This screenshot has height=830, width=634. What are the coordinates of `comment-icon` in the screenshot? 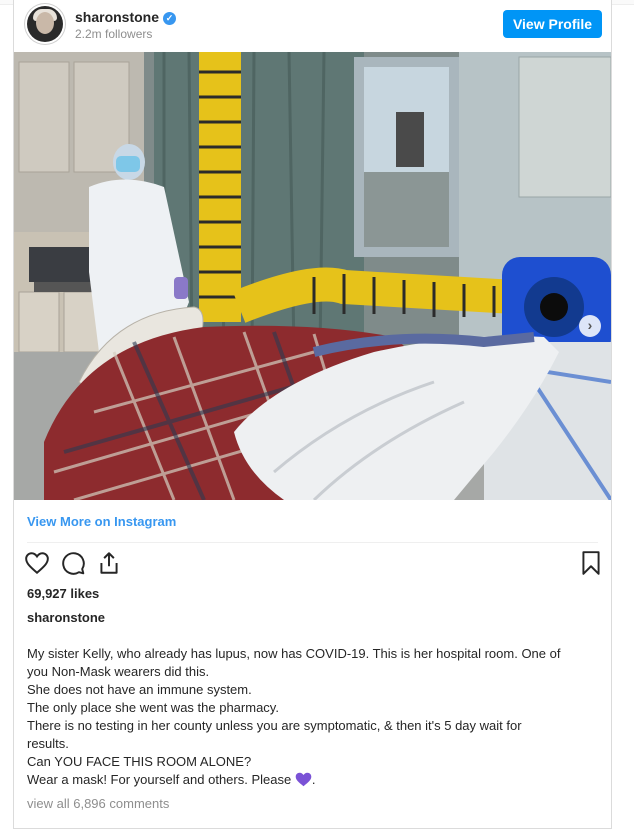 It's located at (73, 563).